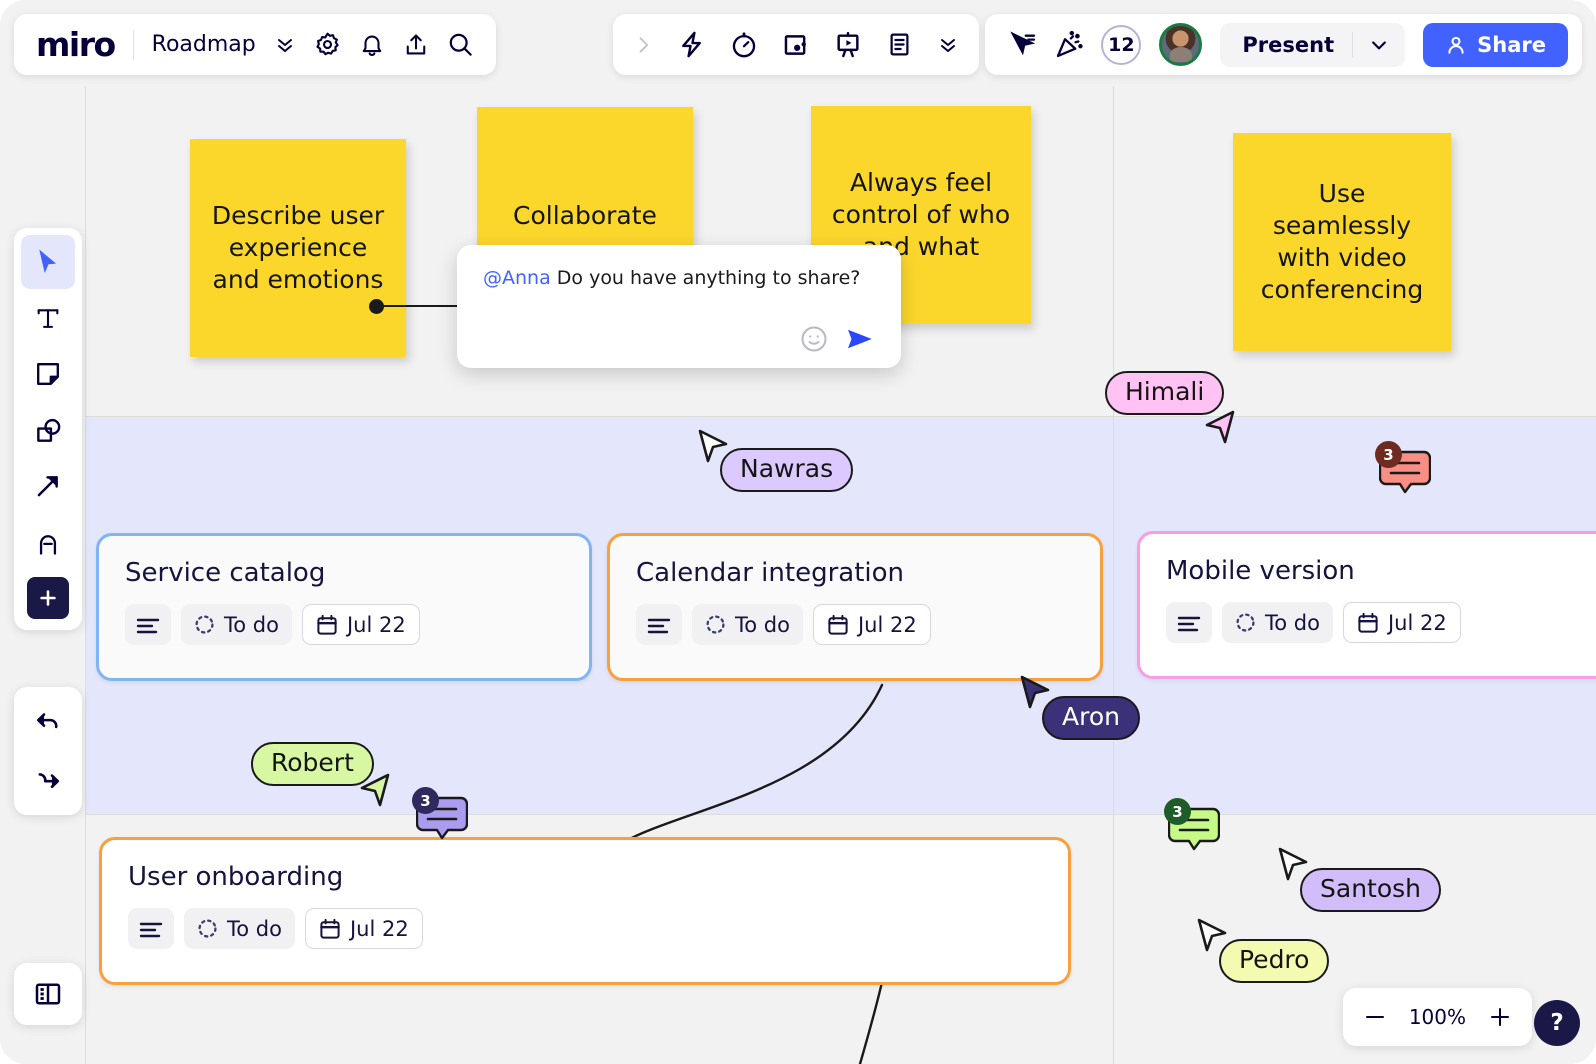 This screenshot has width=1596, height=1064. What do you see at coordinates (796, 45) in the screenshot?
I see `frame-icon` at bounding box center [796, 45].